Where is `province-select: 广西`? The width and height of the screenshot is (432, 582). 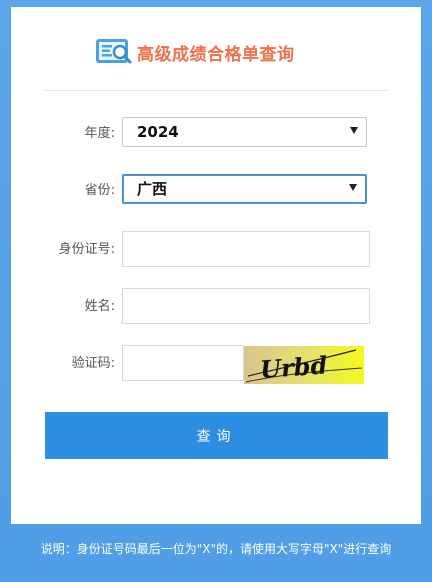
province-select: 广西 is located at coordinates (244, 189).